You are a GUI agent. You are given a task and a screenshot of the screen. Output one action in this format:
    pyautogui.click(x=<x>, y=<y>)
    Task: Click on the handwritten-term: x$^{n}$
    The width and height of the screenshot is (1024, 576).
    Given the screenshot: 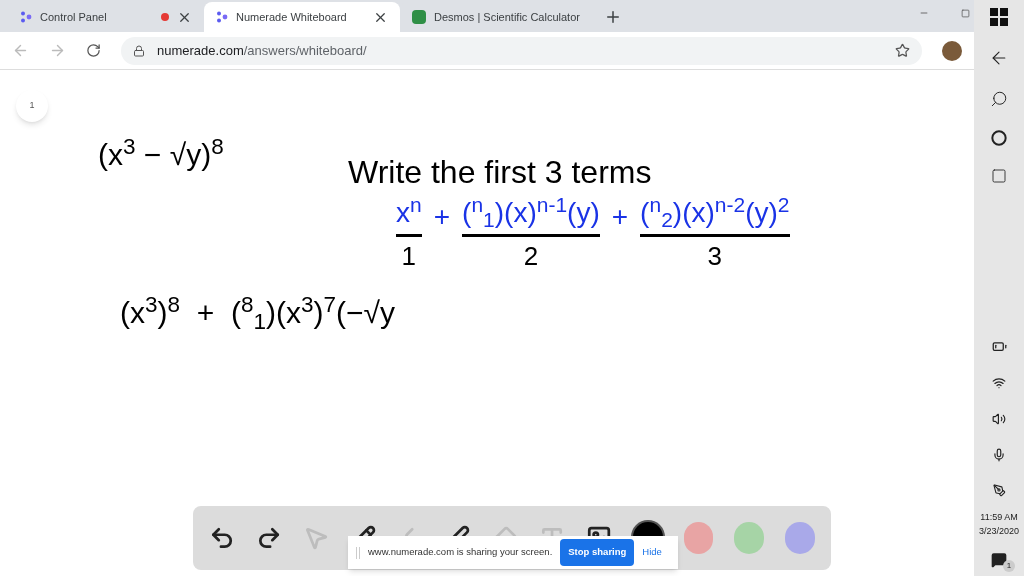 What is the action you would take?
    pyautogui.click(x=409, y=211)
    